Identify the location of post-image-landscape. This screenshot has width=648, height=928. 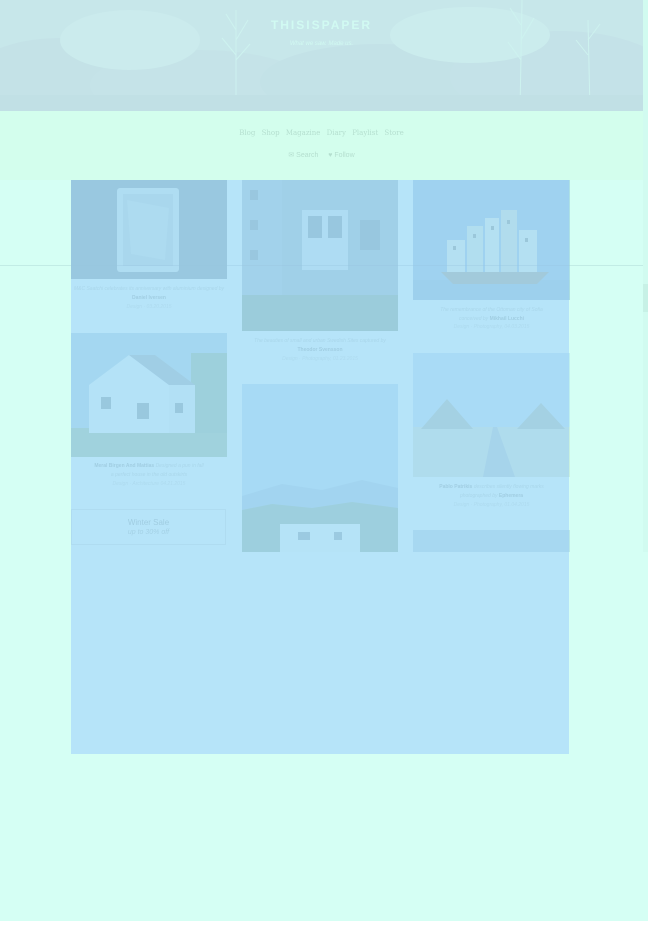
(320, 468).